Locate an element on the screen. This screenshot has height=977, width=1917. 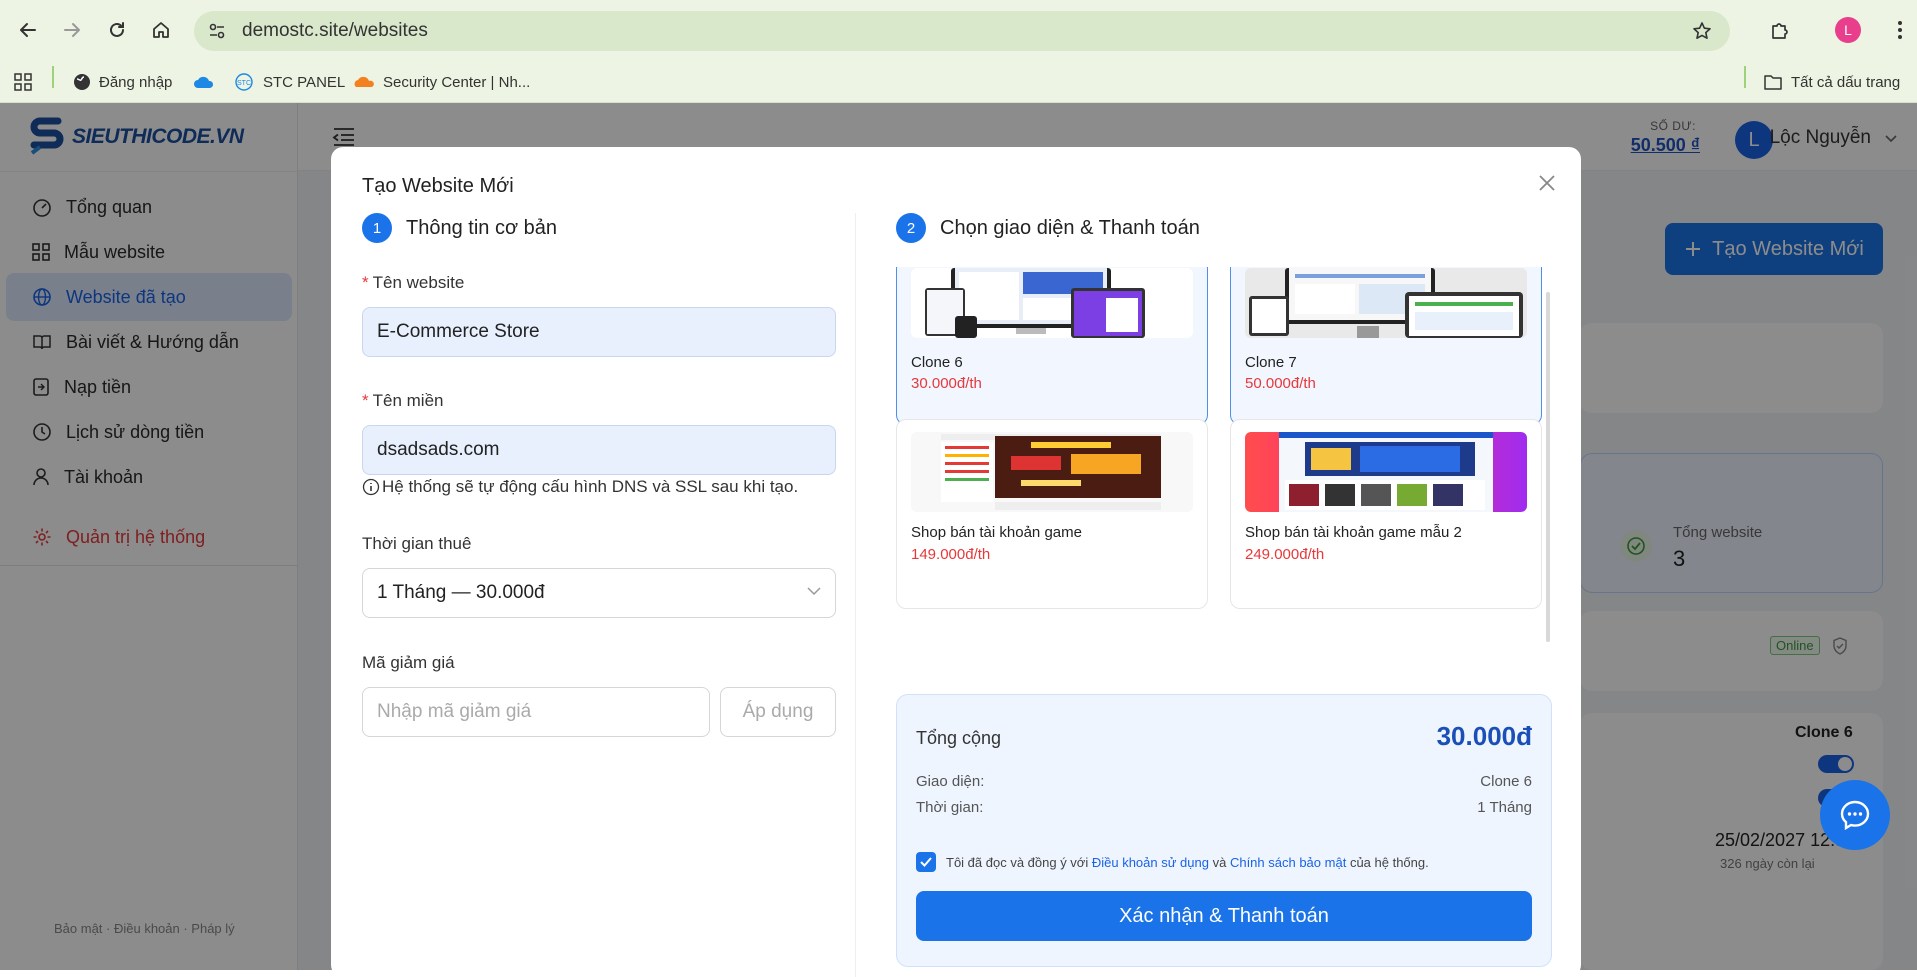
template-price: 30.000đ/th is located at coordinates (946, 383).